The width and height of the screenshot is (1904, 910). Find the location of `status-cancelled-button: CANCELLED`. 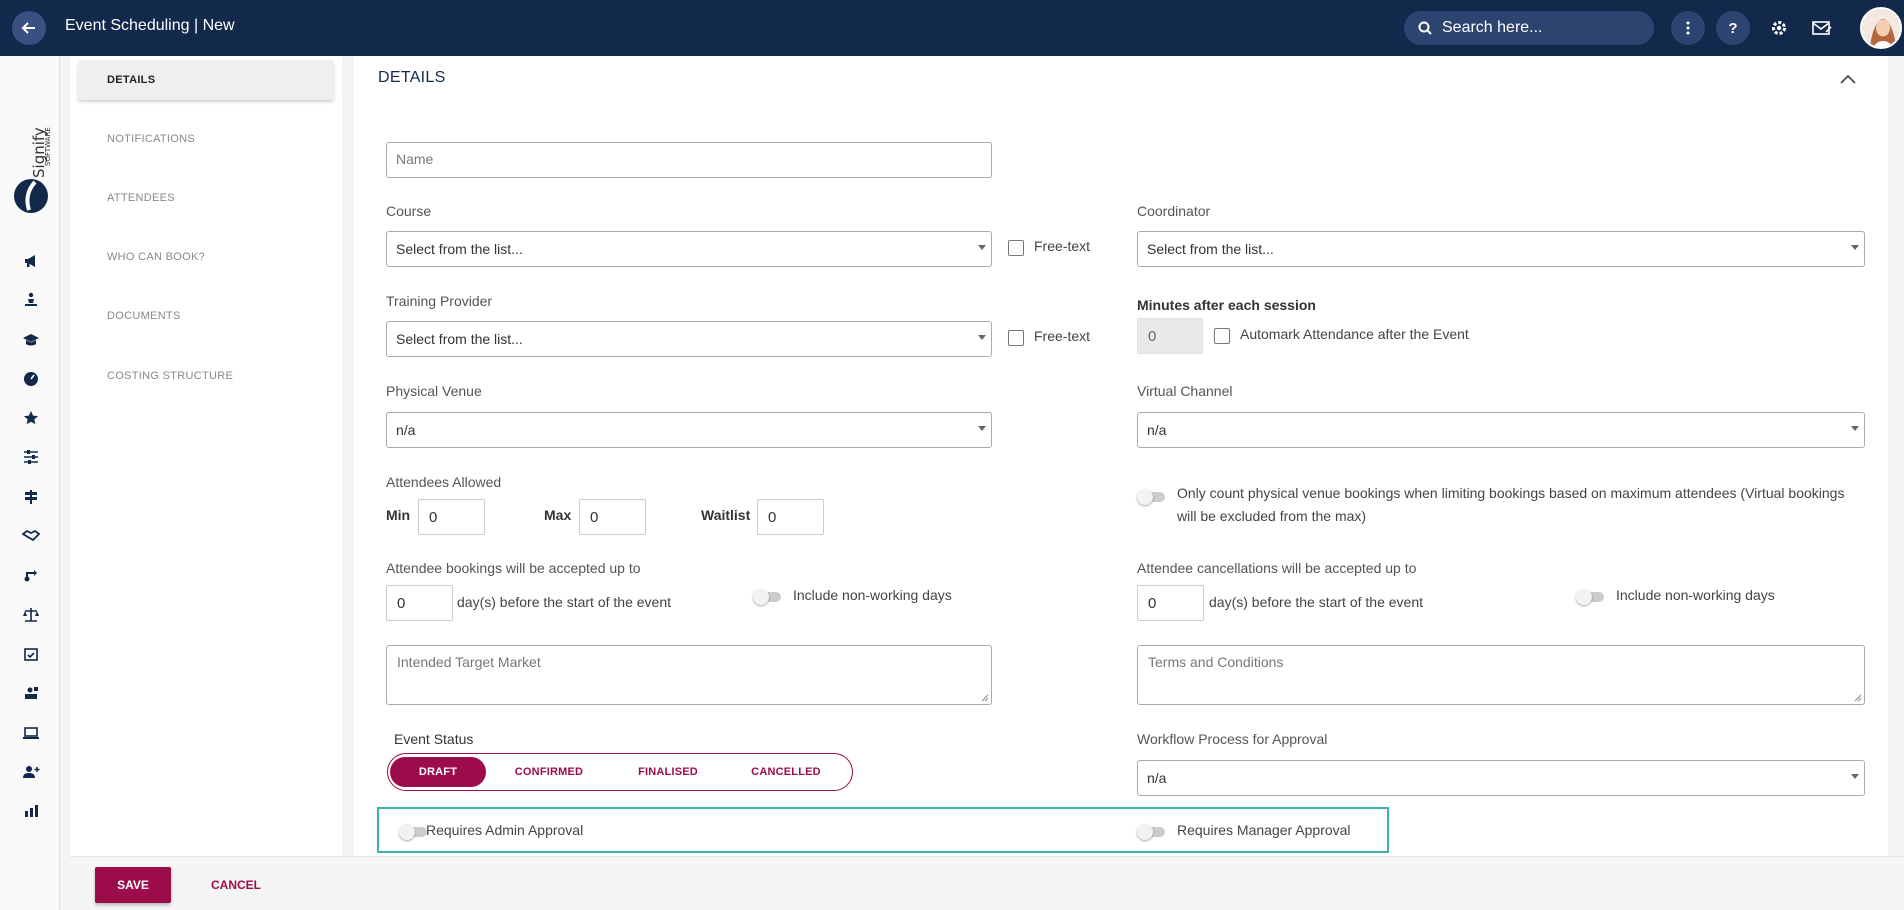

status-cancelled-button: CANCELLED is located at coordinates (786, 772).